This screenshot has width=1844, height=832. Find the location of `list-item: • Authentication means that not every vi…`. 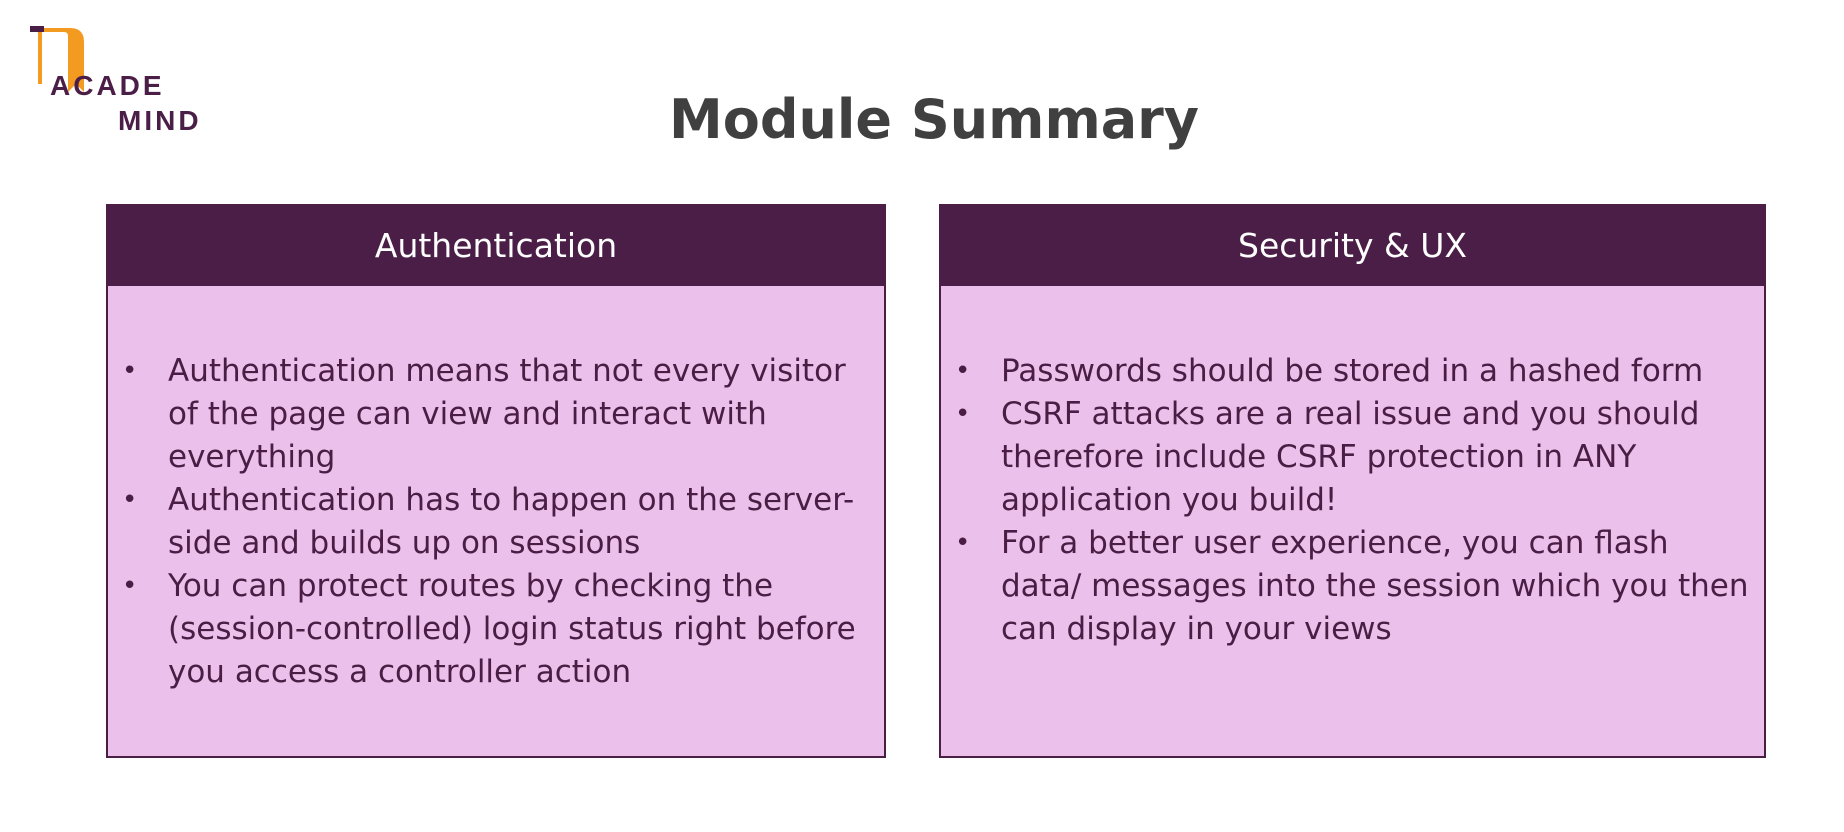

list-item: • Authentication means that not every vi… is located at coordinates (498, 414).